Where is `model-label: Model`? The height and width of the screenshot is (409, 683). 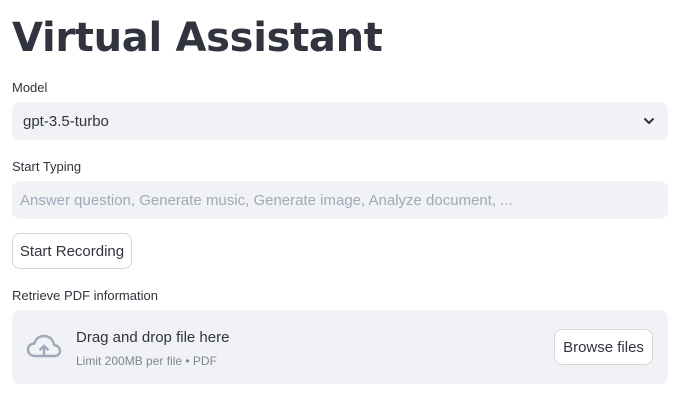
model-label: Model is located at coordinates (30, 87).